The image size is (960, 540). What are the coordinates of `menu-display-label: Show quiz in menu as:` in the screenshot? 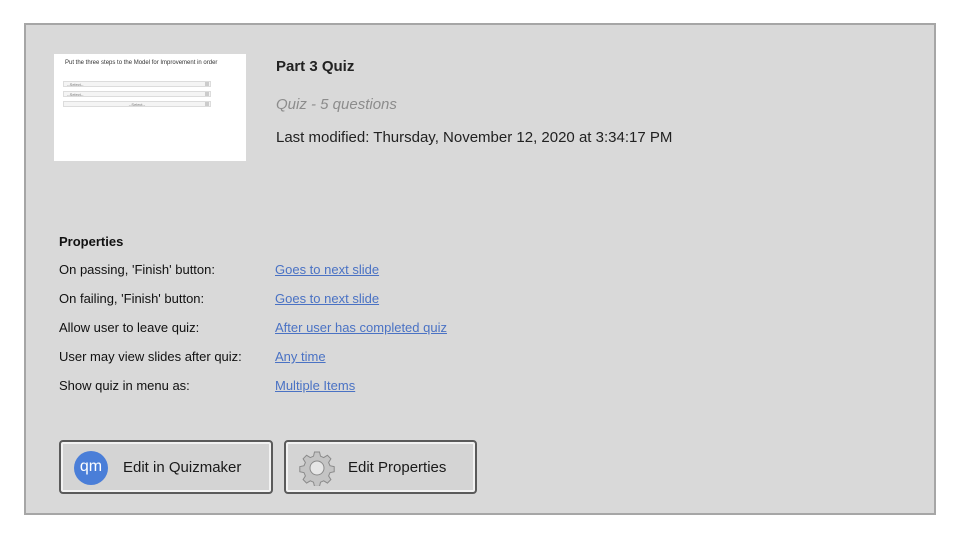 It's located at (124, 385).